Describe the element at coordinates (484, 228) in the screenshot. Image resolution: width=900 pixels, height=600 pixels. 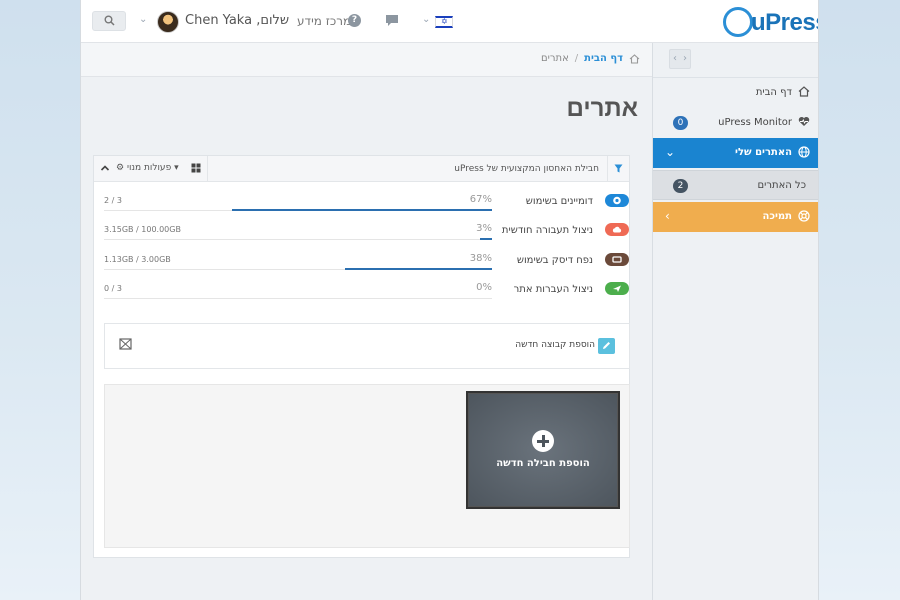
I see `stat-percent: 3%` at that location.